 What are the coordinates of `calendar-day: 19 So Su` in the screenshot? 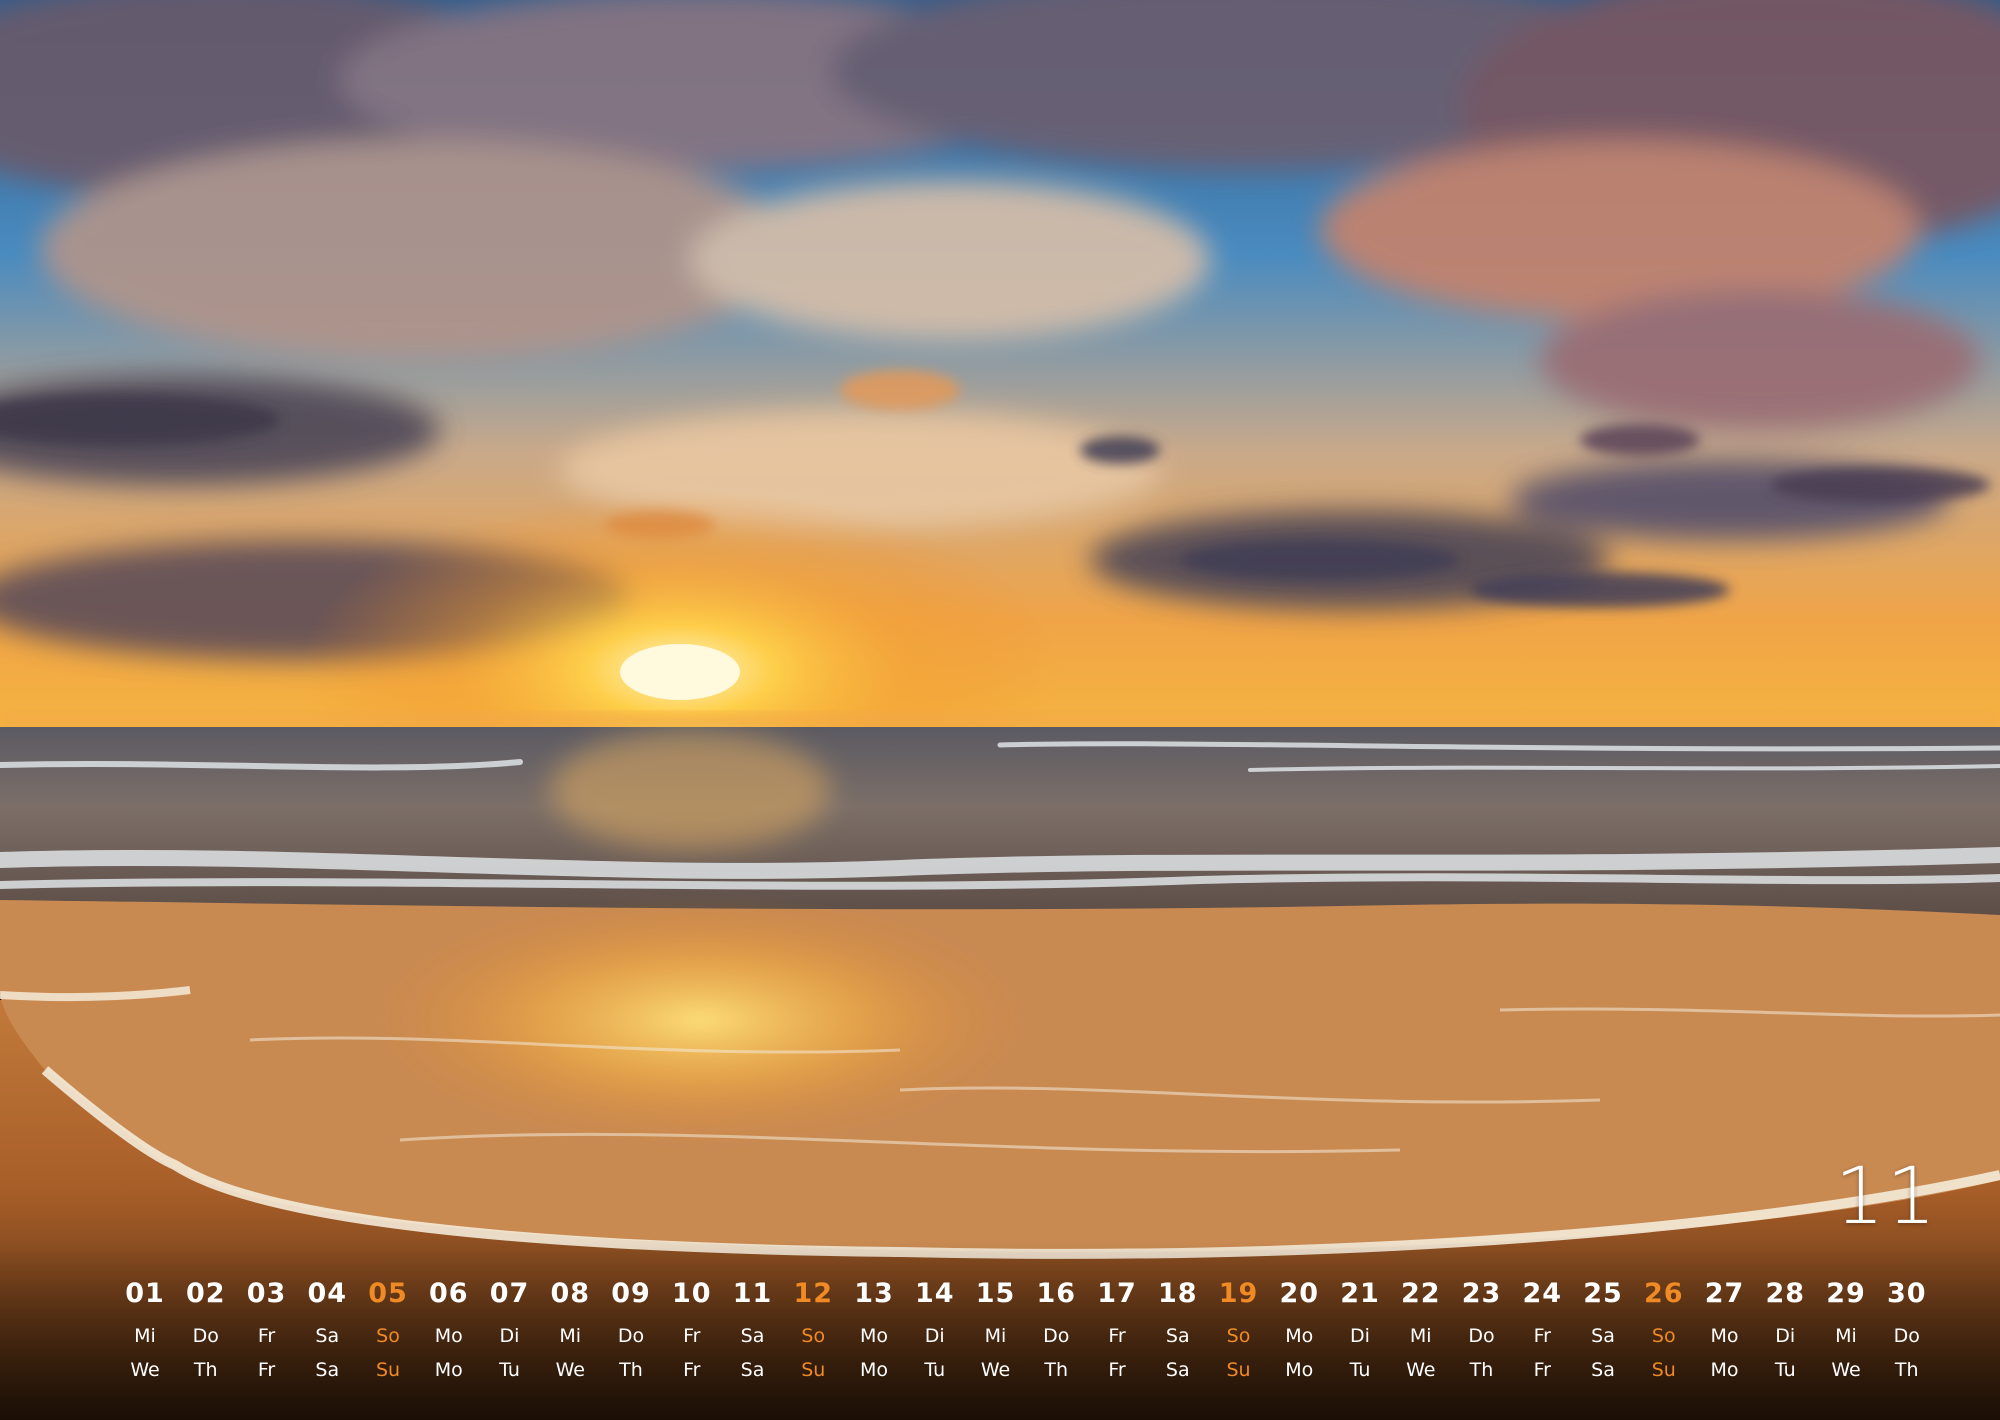 It's located at (1239, 1331).